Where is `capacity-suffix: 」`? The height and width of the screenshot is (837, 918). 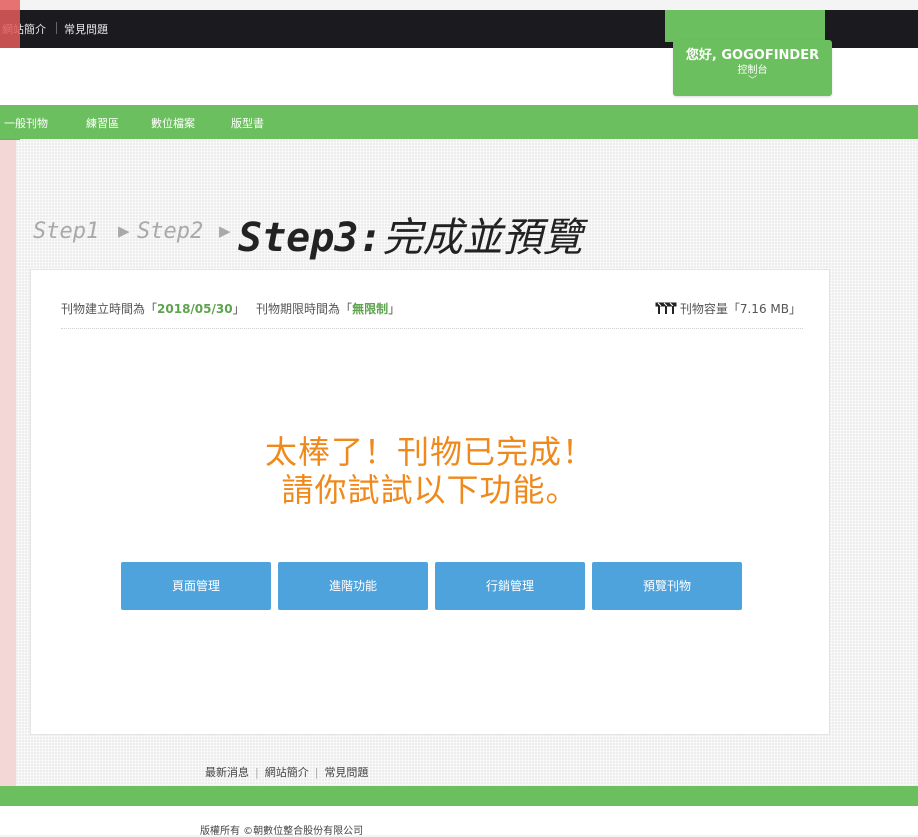 capacity-suffix: 」 is located at coordinates (794, 309).